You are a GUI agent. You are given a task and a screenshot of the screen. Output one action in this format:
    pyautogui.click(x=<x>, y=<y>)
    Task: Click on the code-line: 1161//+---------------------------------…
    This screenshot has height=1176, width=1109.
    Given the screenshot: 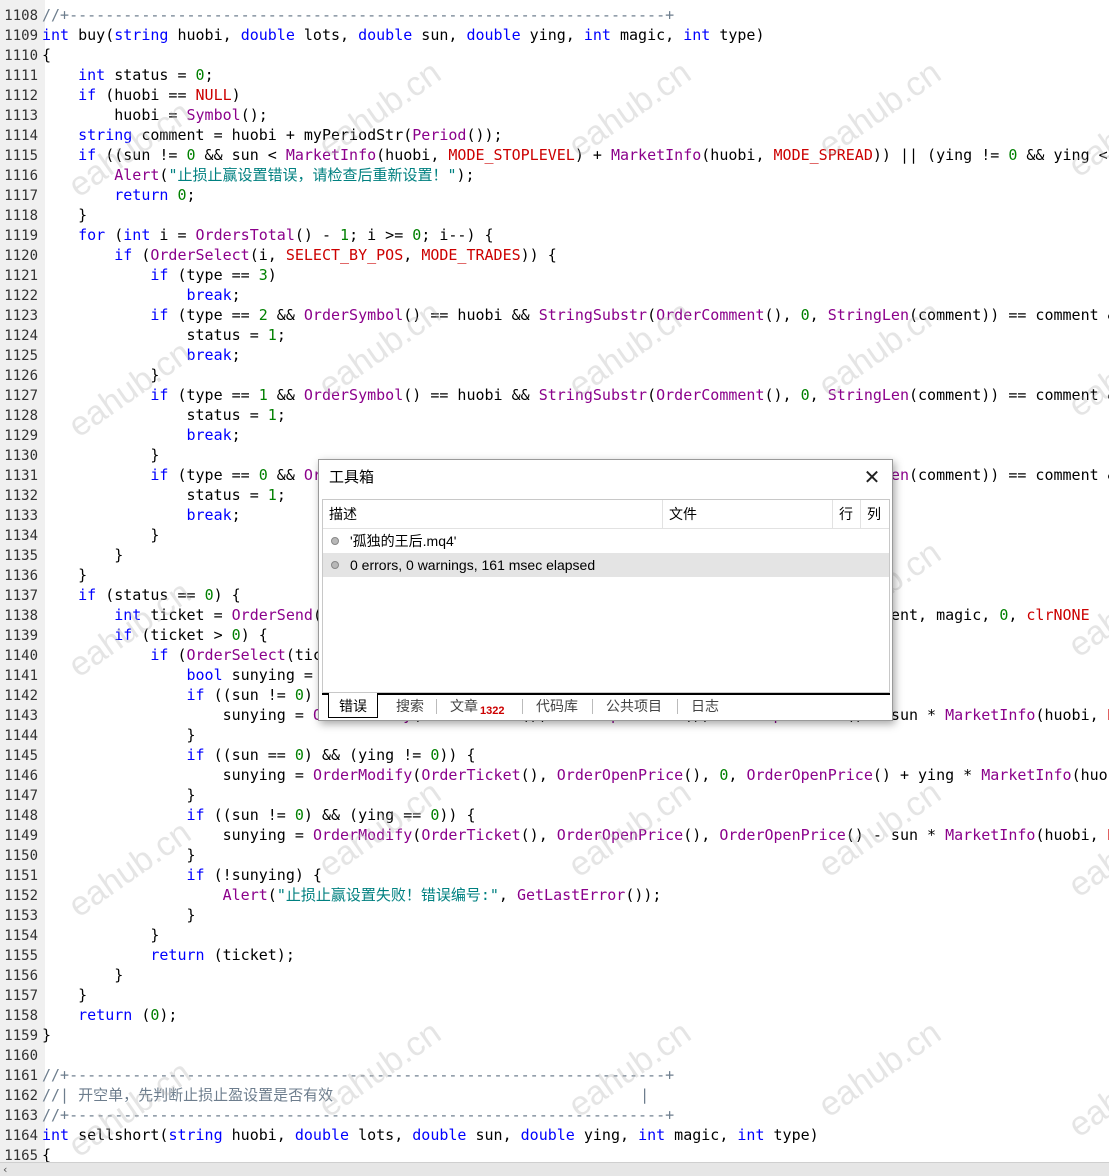 What is the action you would take?
    pyautogui.click(x=554, y=1075)
    